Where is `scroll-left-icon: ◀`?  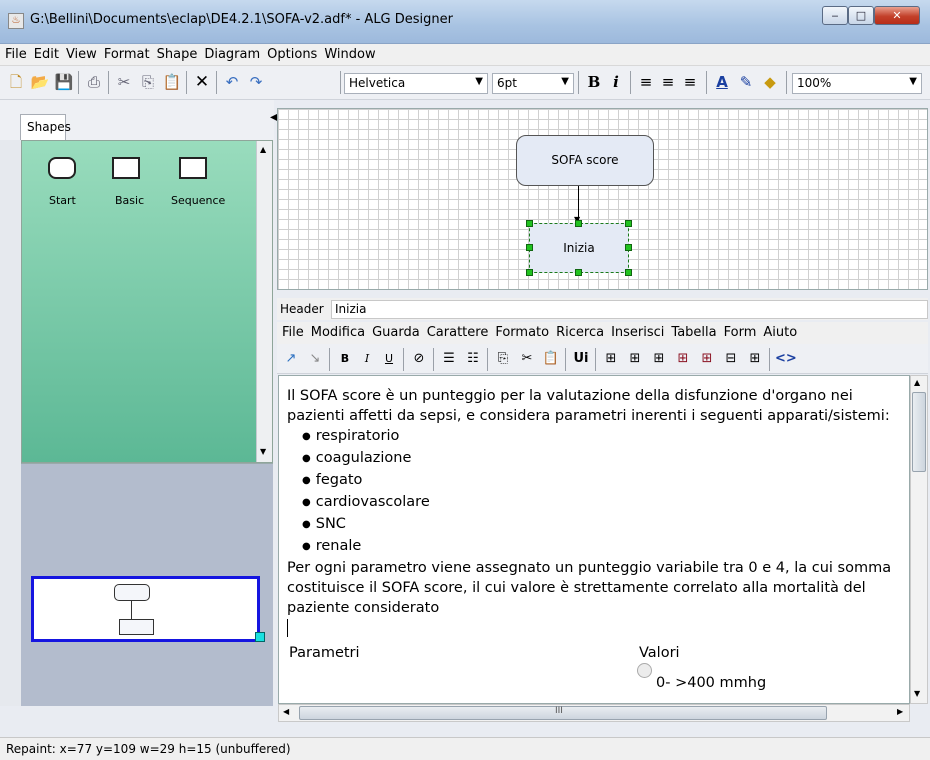
scroll-left-icon: ◀ is located at coordinates (286, 711).